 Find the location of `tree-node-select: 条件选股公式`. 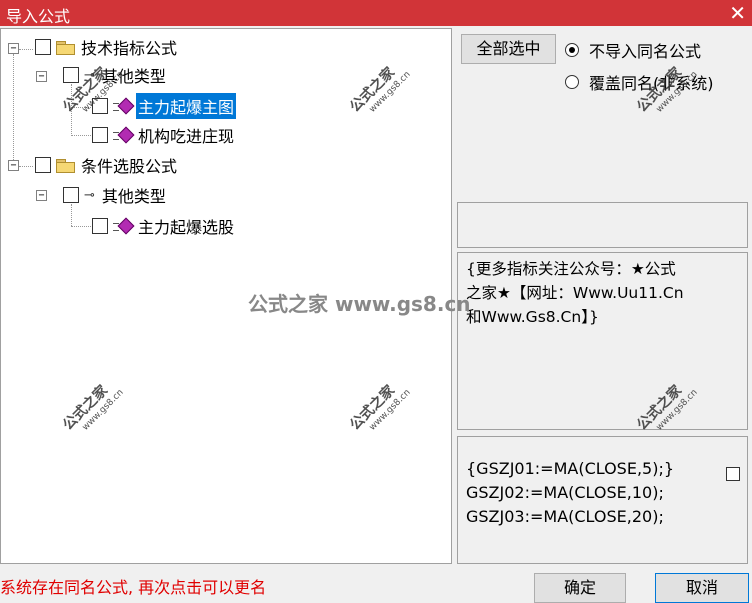

tree-node-select: 条件选股公式 is located at coordinates (107, 165).